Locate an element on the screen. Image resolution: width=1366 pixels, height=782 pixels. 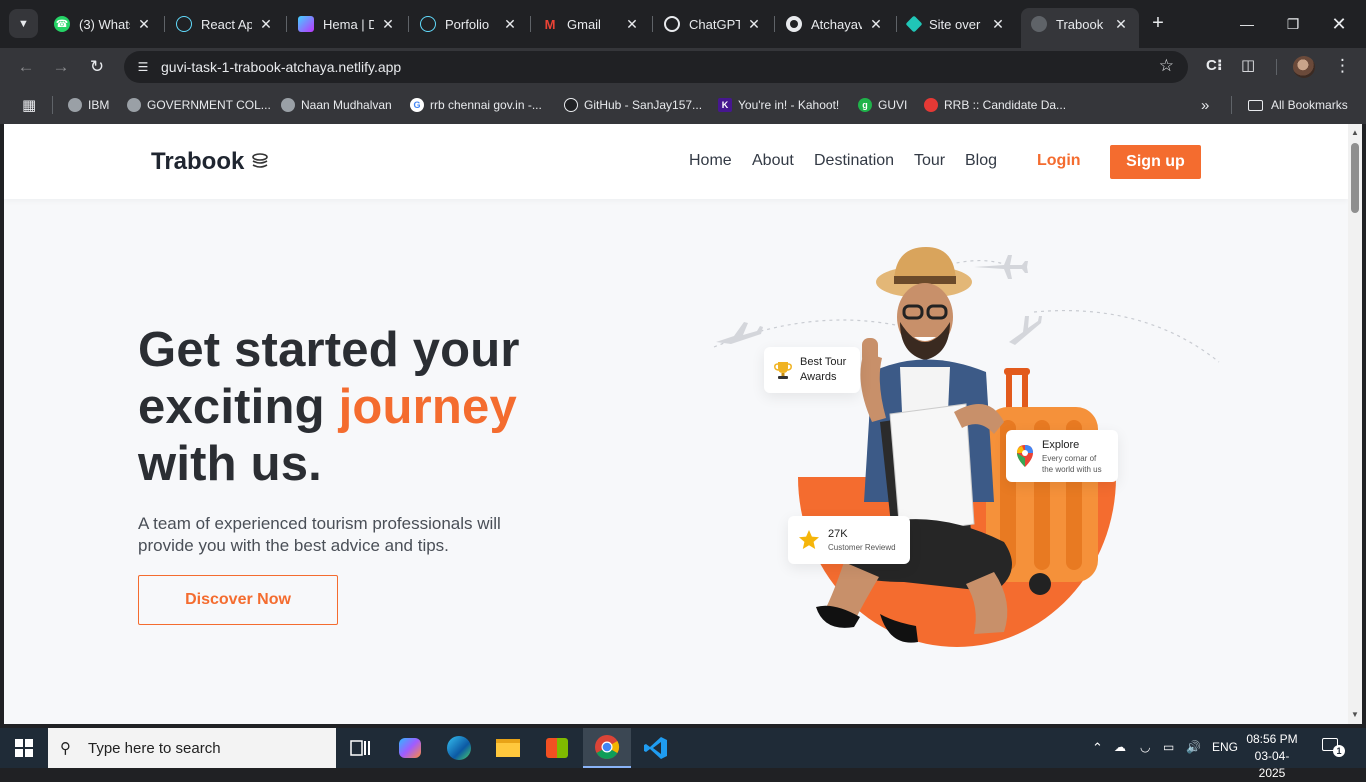
plane-icon is located at coordinates (879, 300).